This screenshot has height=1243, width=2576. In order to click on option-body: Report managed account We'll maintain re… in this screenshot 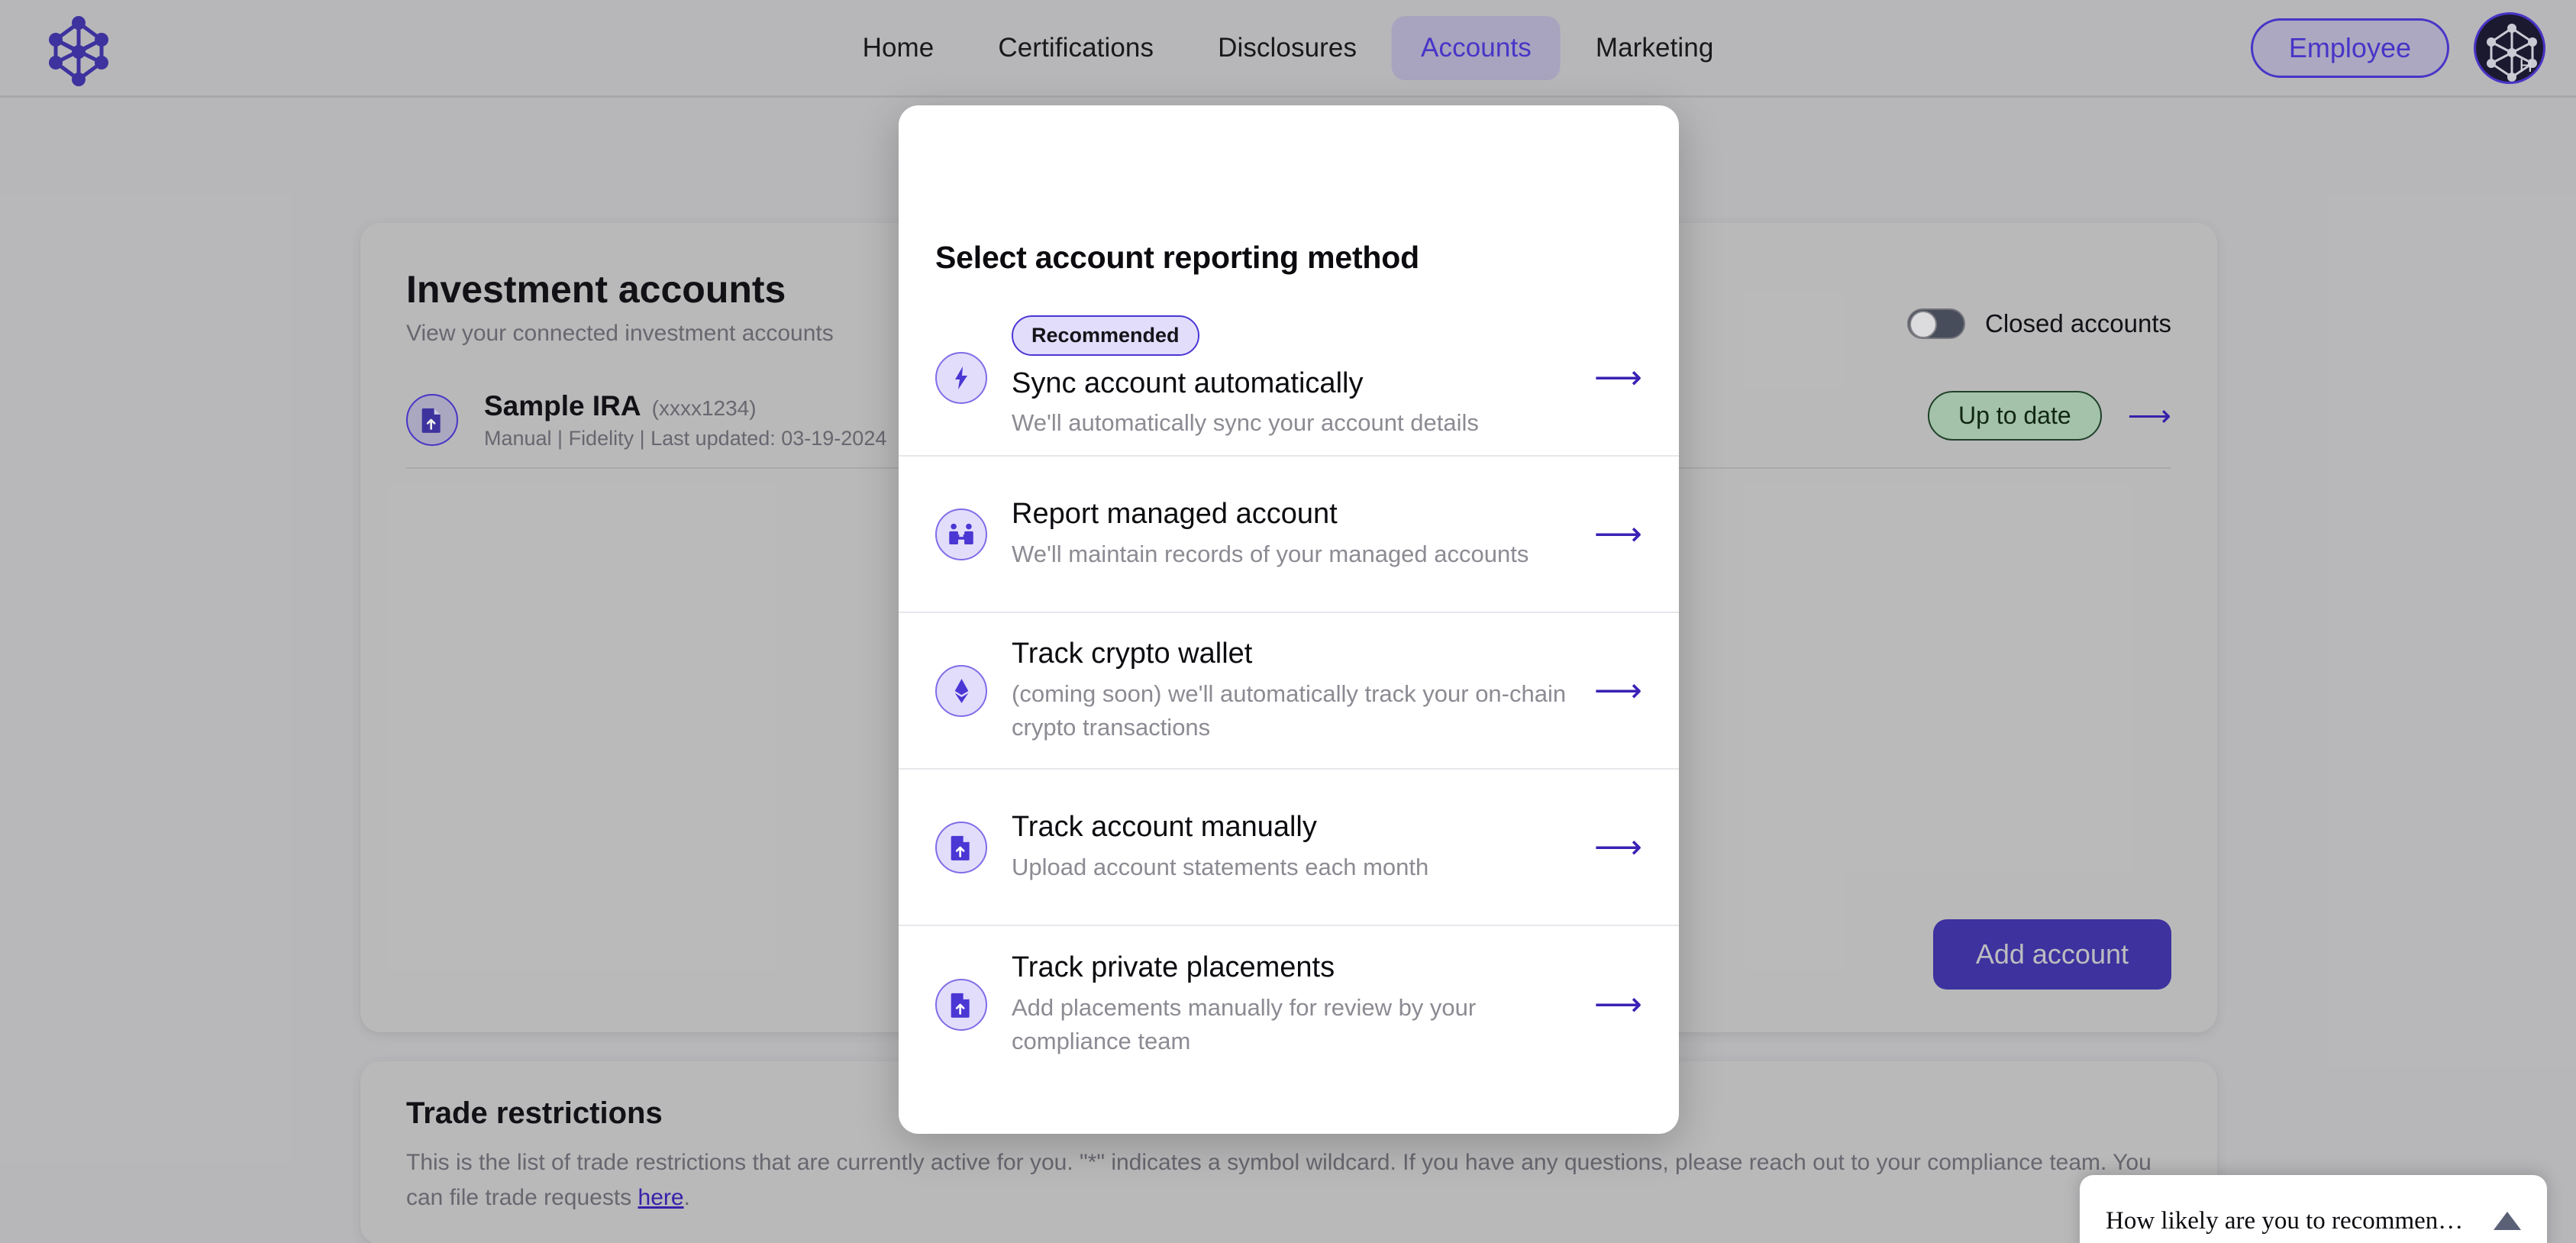, I will do `click(1303, 534)`.